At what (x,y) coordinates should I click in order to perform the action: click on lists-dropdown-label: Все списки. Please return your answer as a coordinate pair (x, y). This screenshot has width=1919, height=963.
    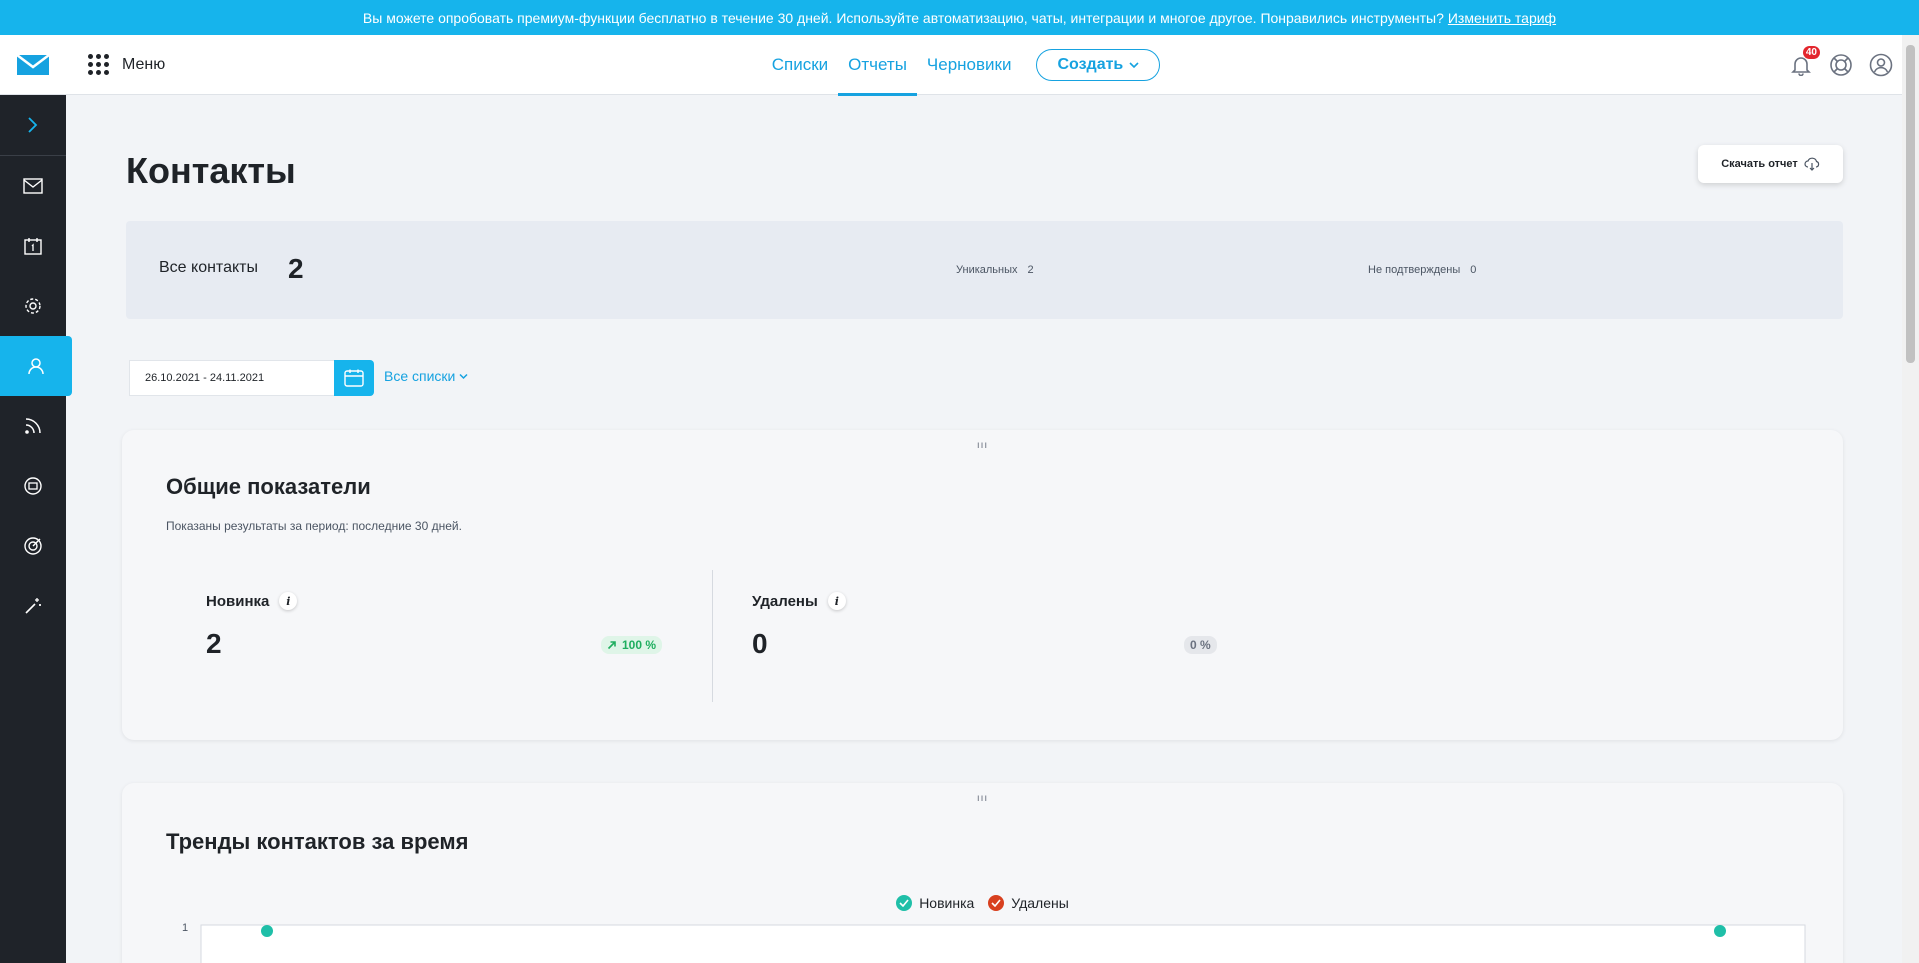
    Looking at the image, I should click on (420, 376).